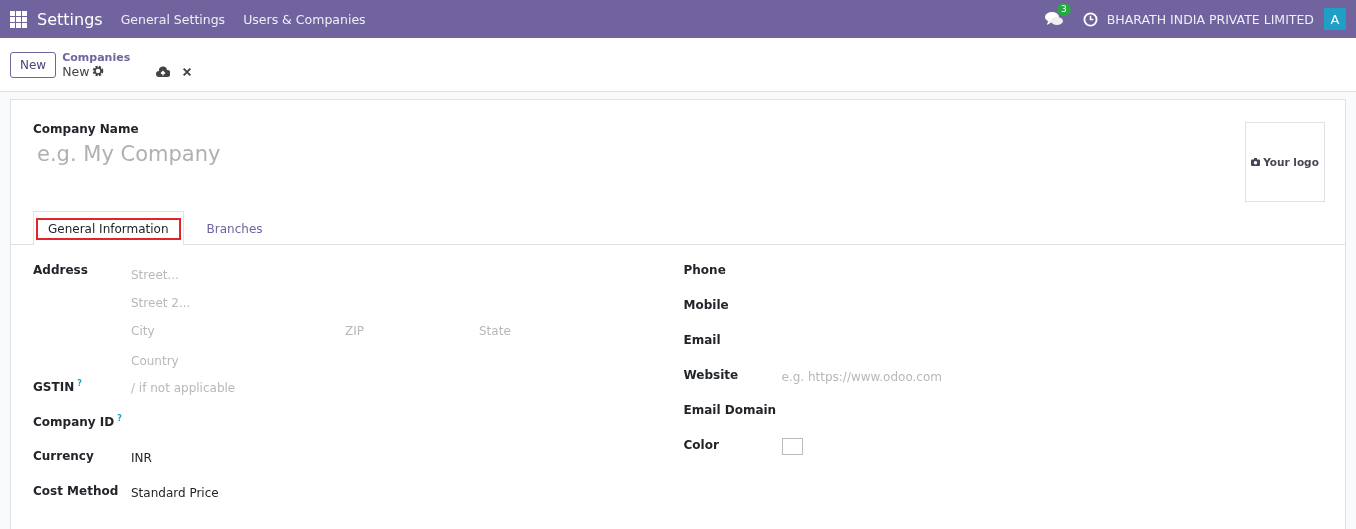 Image resolution: width=1356 pixels, height=529 pixels. What do you see at coordinates (108, 228) in the screenshot?
I see `tab: General Information` at bounding box center [108, 228].